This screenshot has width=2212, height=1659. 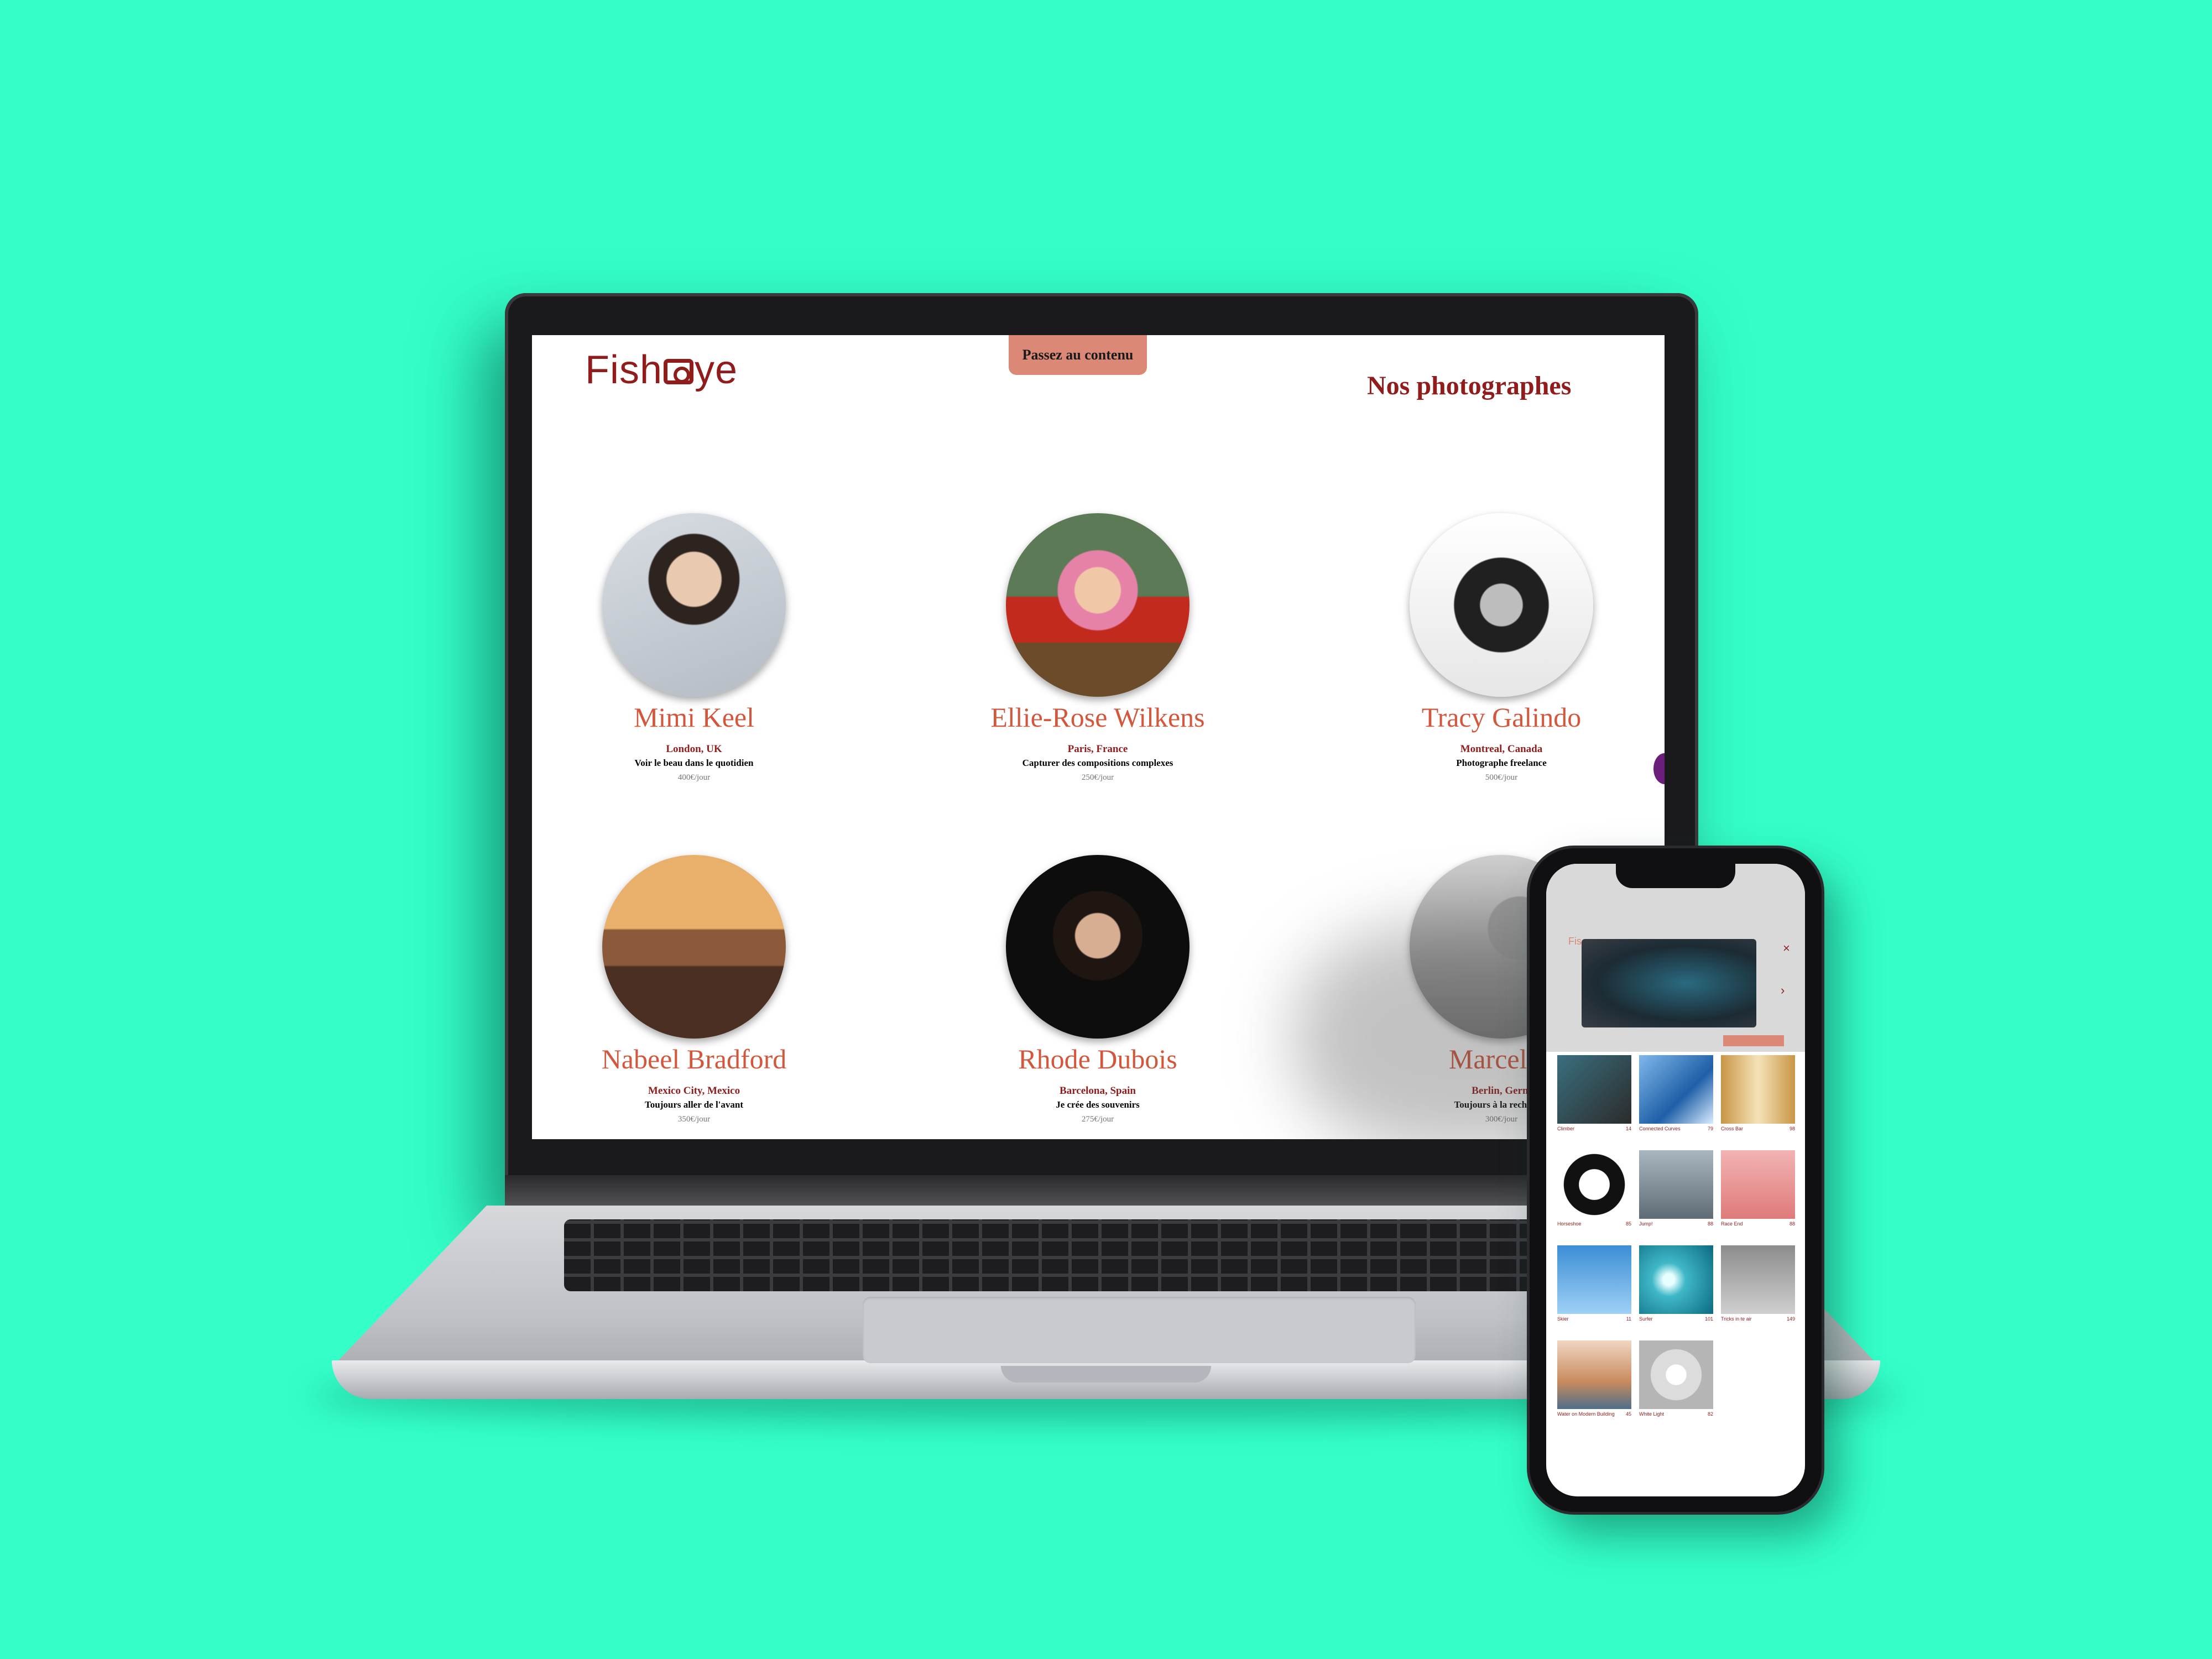 I want to click on sort-select, so click(x=1754, y=1041).